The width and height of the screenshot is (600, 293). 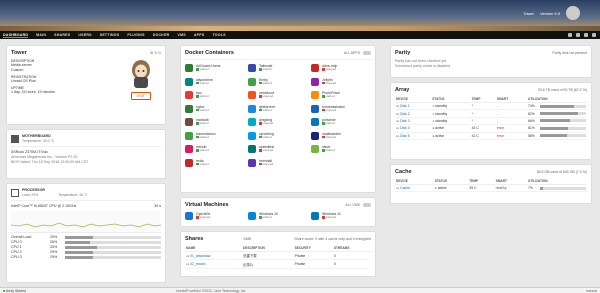 I want to click on container-tile: Tailscale started, so click(x=278, y=68).